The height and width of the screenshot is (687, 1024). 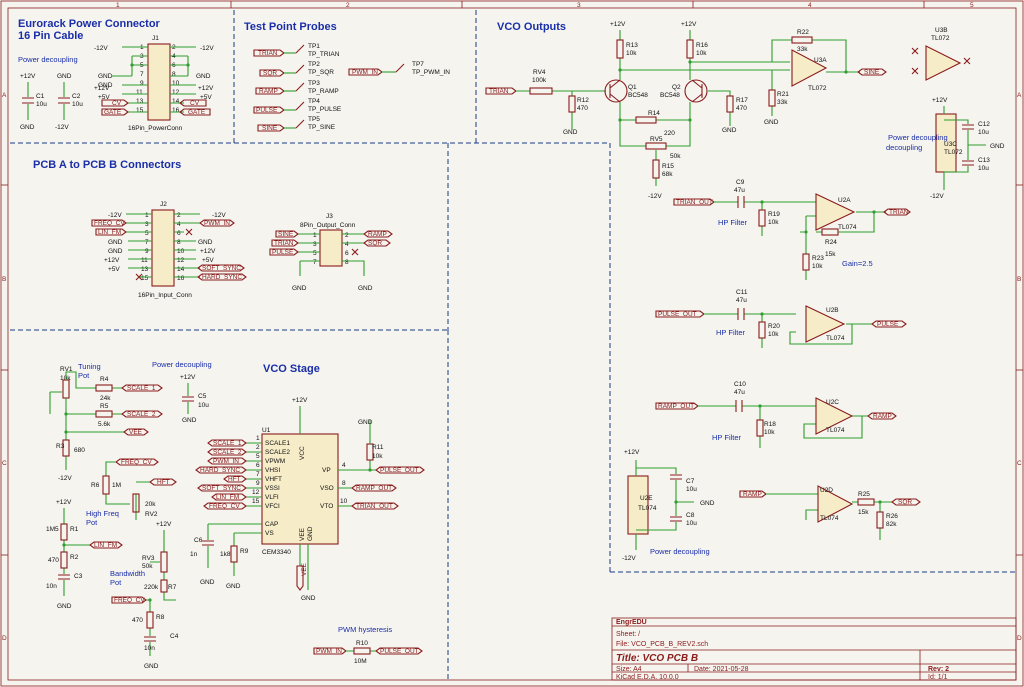 What do you see at coordinates (76, 96) in the screenshot?
I see `c2-ref: C2` at bounding box center [76, 96].